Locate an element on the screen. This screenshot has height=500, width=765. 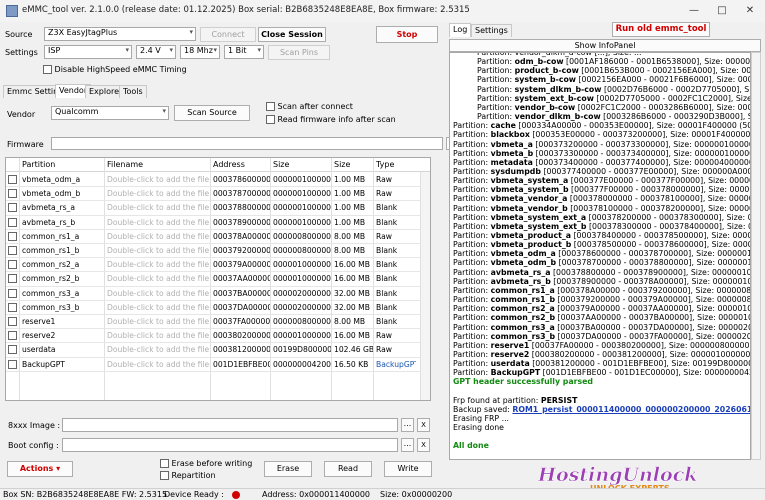
erase-before-writing-checkbox: Erase before writing is located at coordinates (206, 463).